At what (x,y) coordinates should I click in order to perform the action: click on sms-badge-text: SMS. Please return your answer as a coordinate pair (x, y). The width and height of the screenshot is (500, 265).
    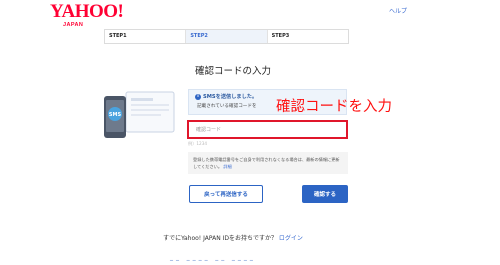
    Looking at the image, I should click on (115, 115).